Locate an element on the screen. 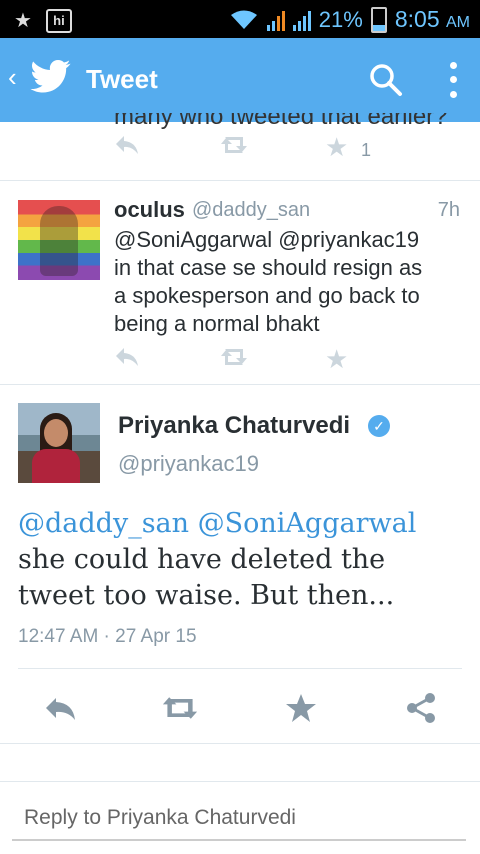 The width and height of the screenshot is (480, 854). status-bar: ★ hi 21% 8:05 AM is located at coordinates (240, 19).